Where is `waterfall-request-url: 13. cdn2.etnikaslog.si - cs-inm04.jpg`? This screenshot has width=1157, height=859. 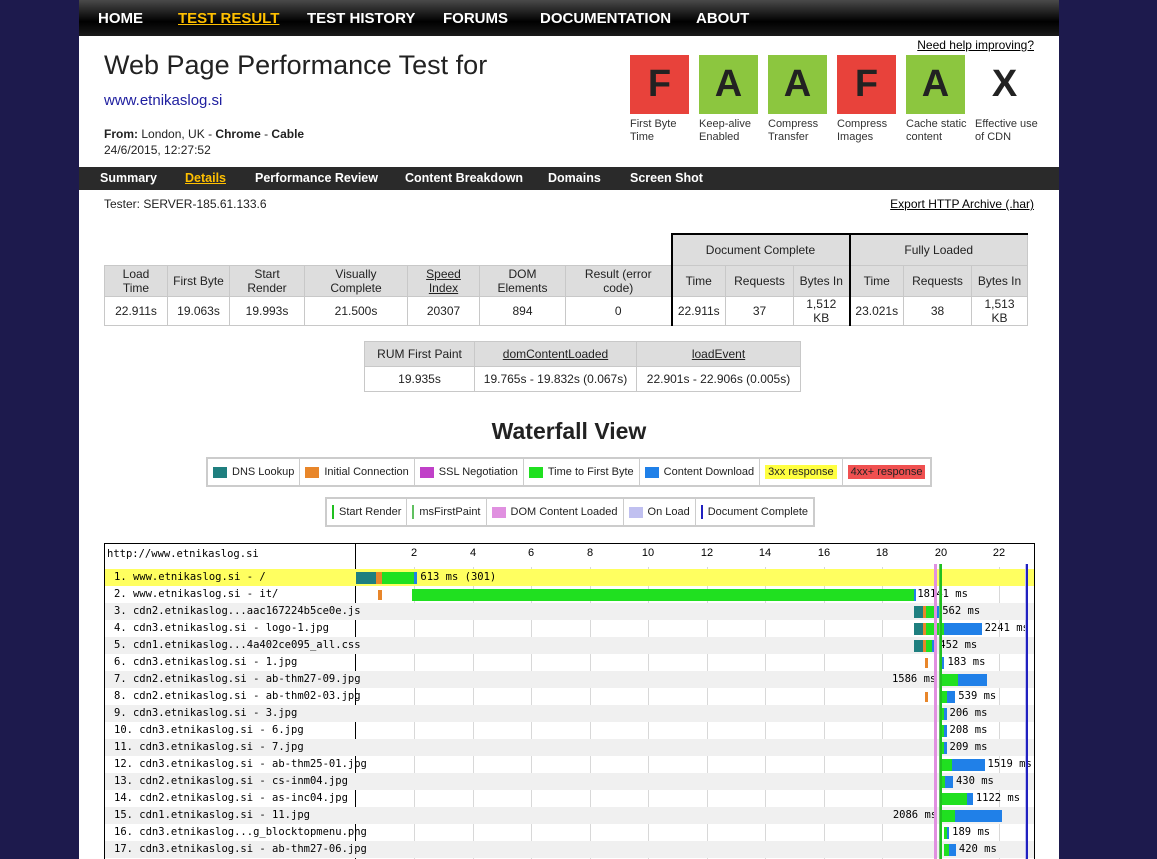
waterfall-request-url: 13. cdn2.etnikaslog.si - cs-inm04.jpg is located at coordinates (231, 781).